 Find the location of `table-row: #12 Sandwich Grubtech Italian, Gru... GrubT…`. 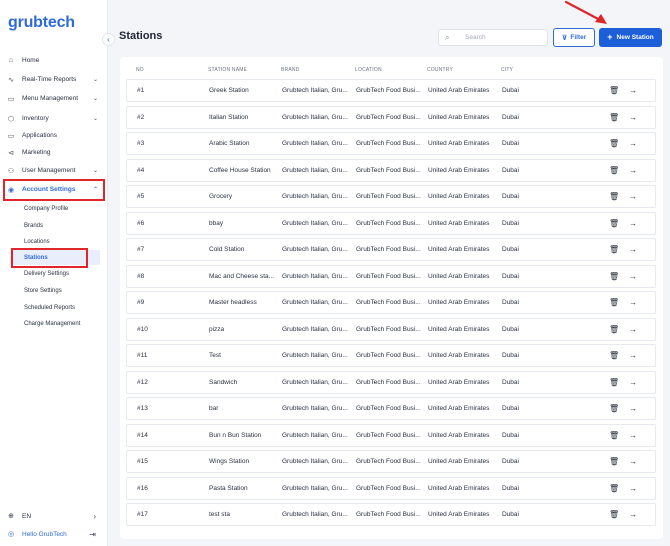

table-row: #12 Sandwich Grubtech Italian, Gru... GrubT… is located at coordinates (391, 382).